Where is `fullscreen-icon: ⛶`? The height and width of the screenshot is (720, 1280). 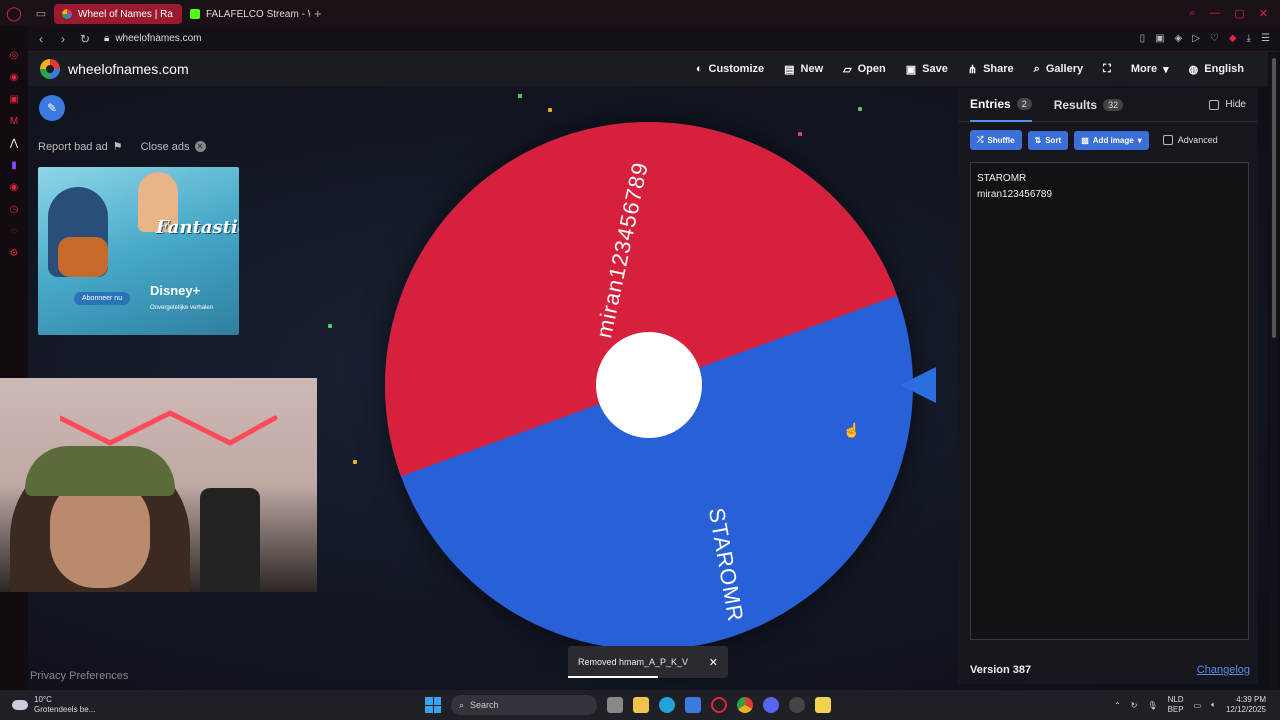
fullscreen-icon: ⛶ is located at coordinates (1107, 68).